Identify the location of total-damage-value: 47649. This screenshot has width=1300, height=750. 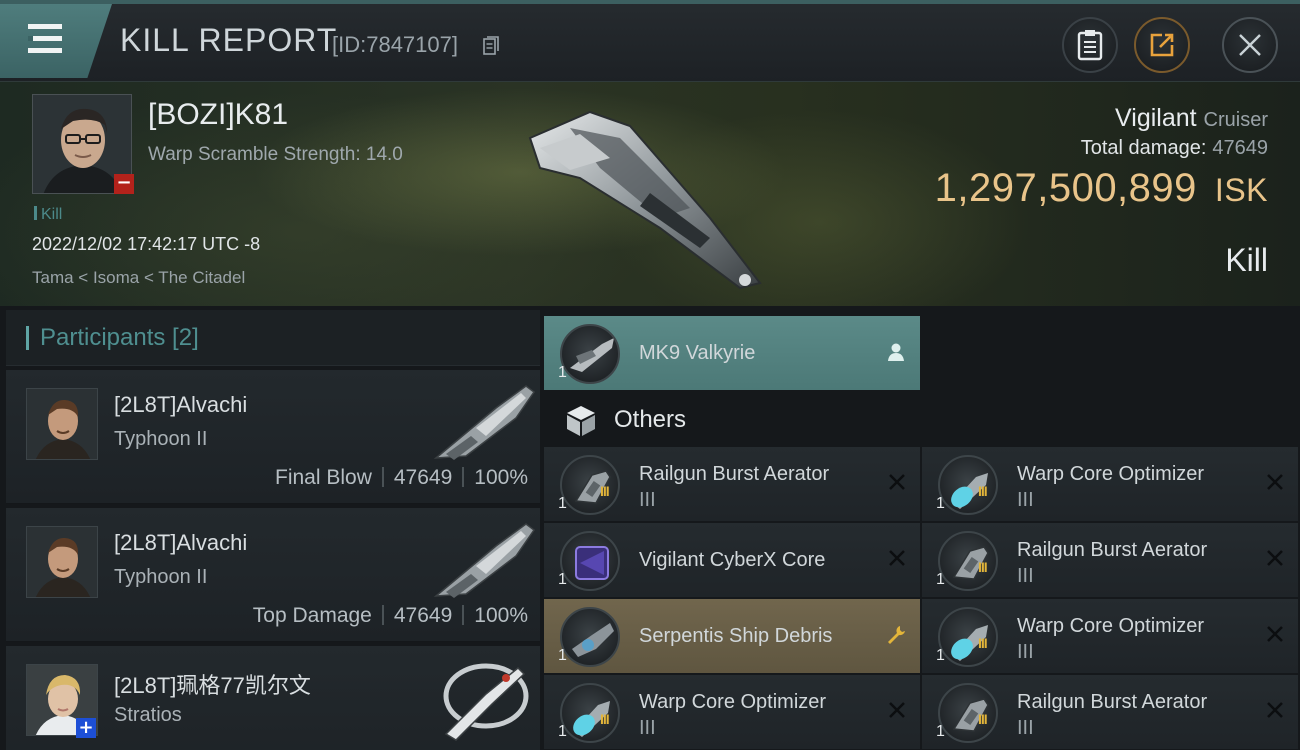
(1240, 148).